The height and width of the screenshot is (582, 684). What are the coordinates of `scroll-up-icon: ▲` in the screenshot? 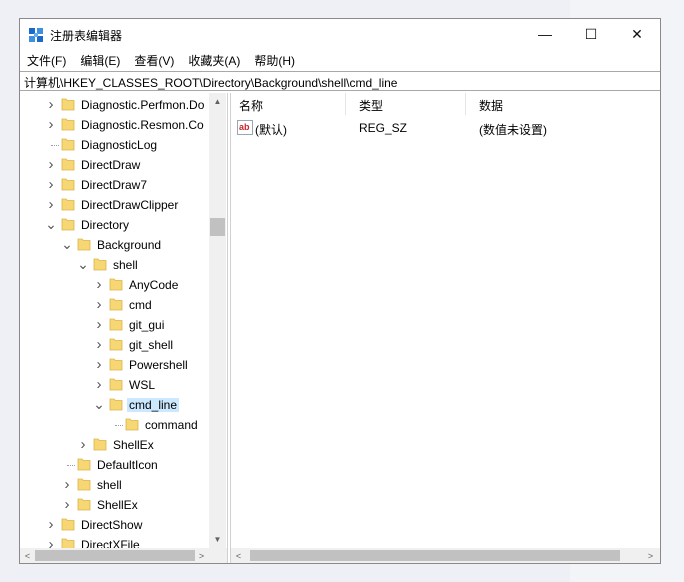 It's located at (217, 101).